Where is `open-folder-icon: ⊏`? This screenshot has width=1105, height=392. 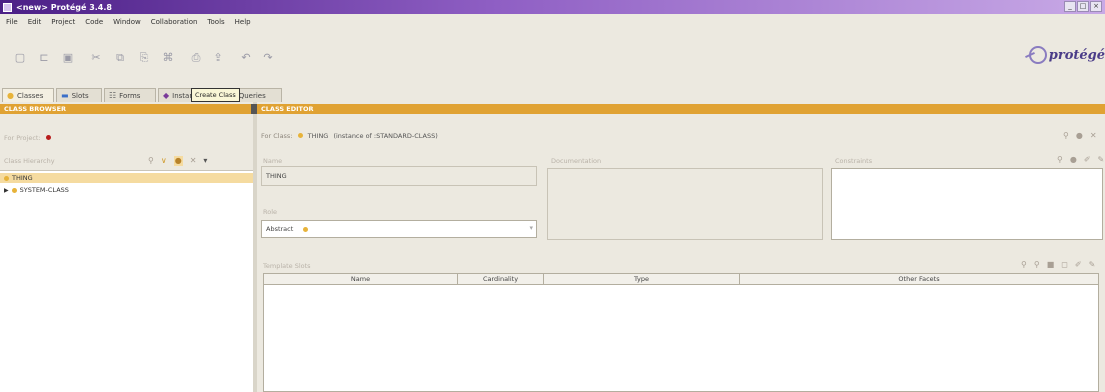
open-folder-icon: ⊏ is located at coordinates (44, 58).